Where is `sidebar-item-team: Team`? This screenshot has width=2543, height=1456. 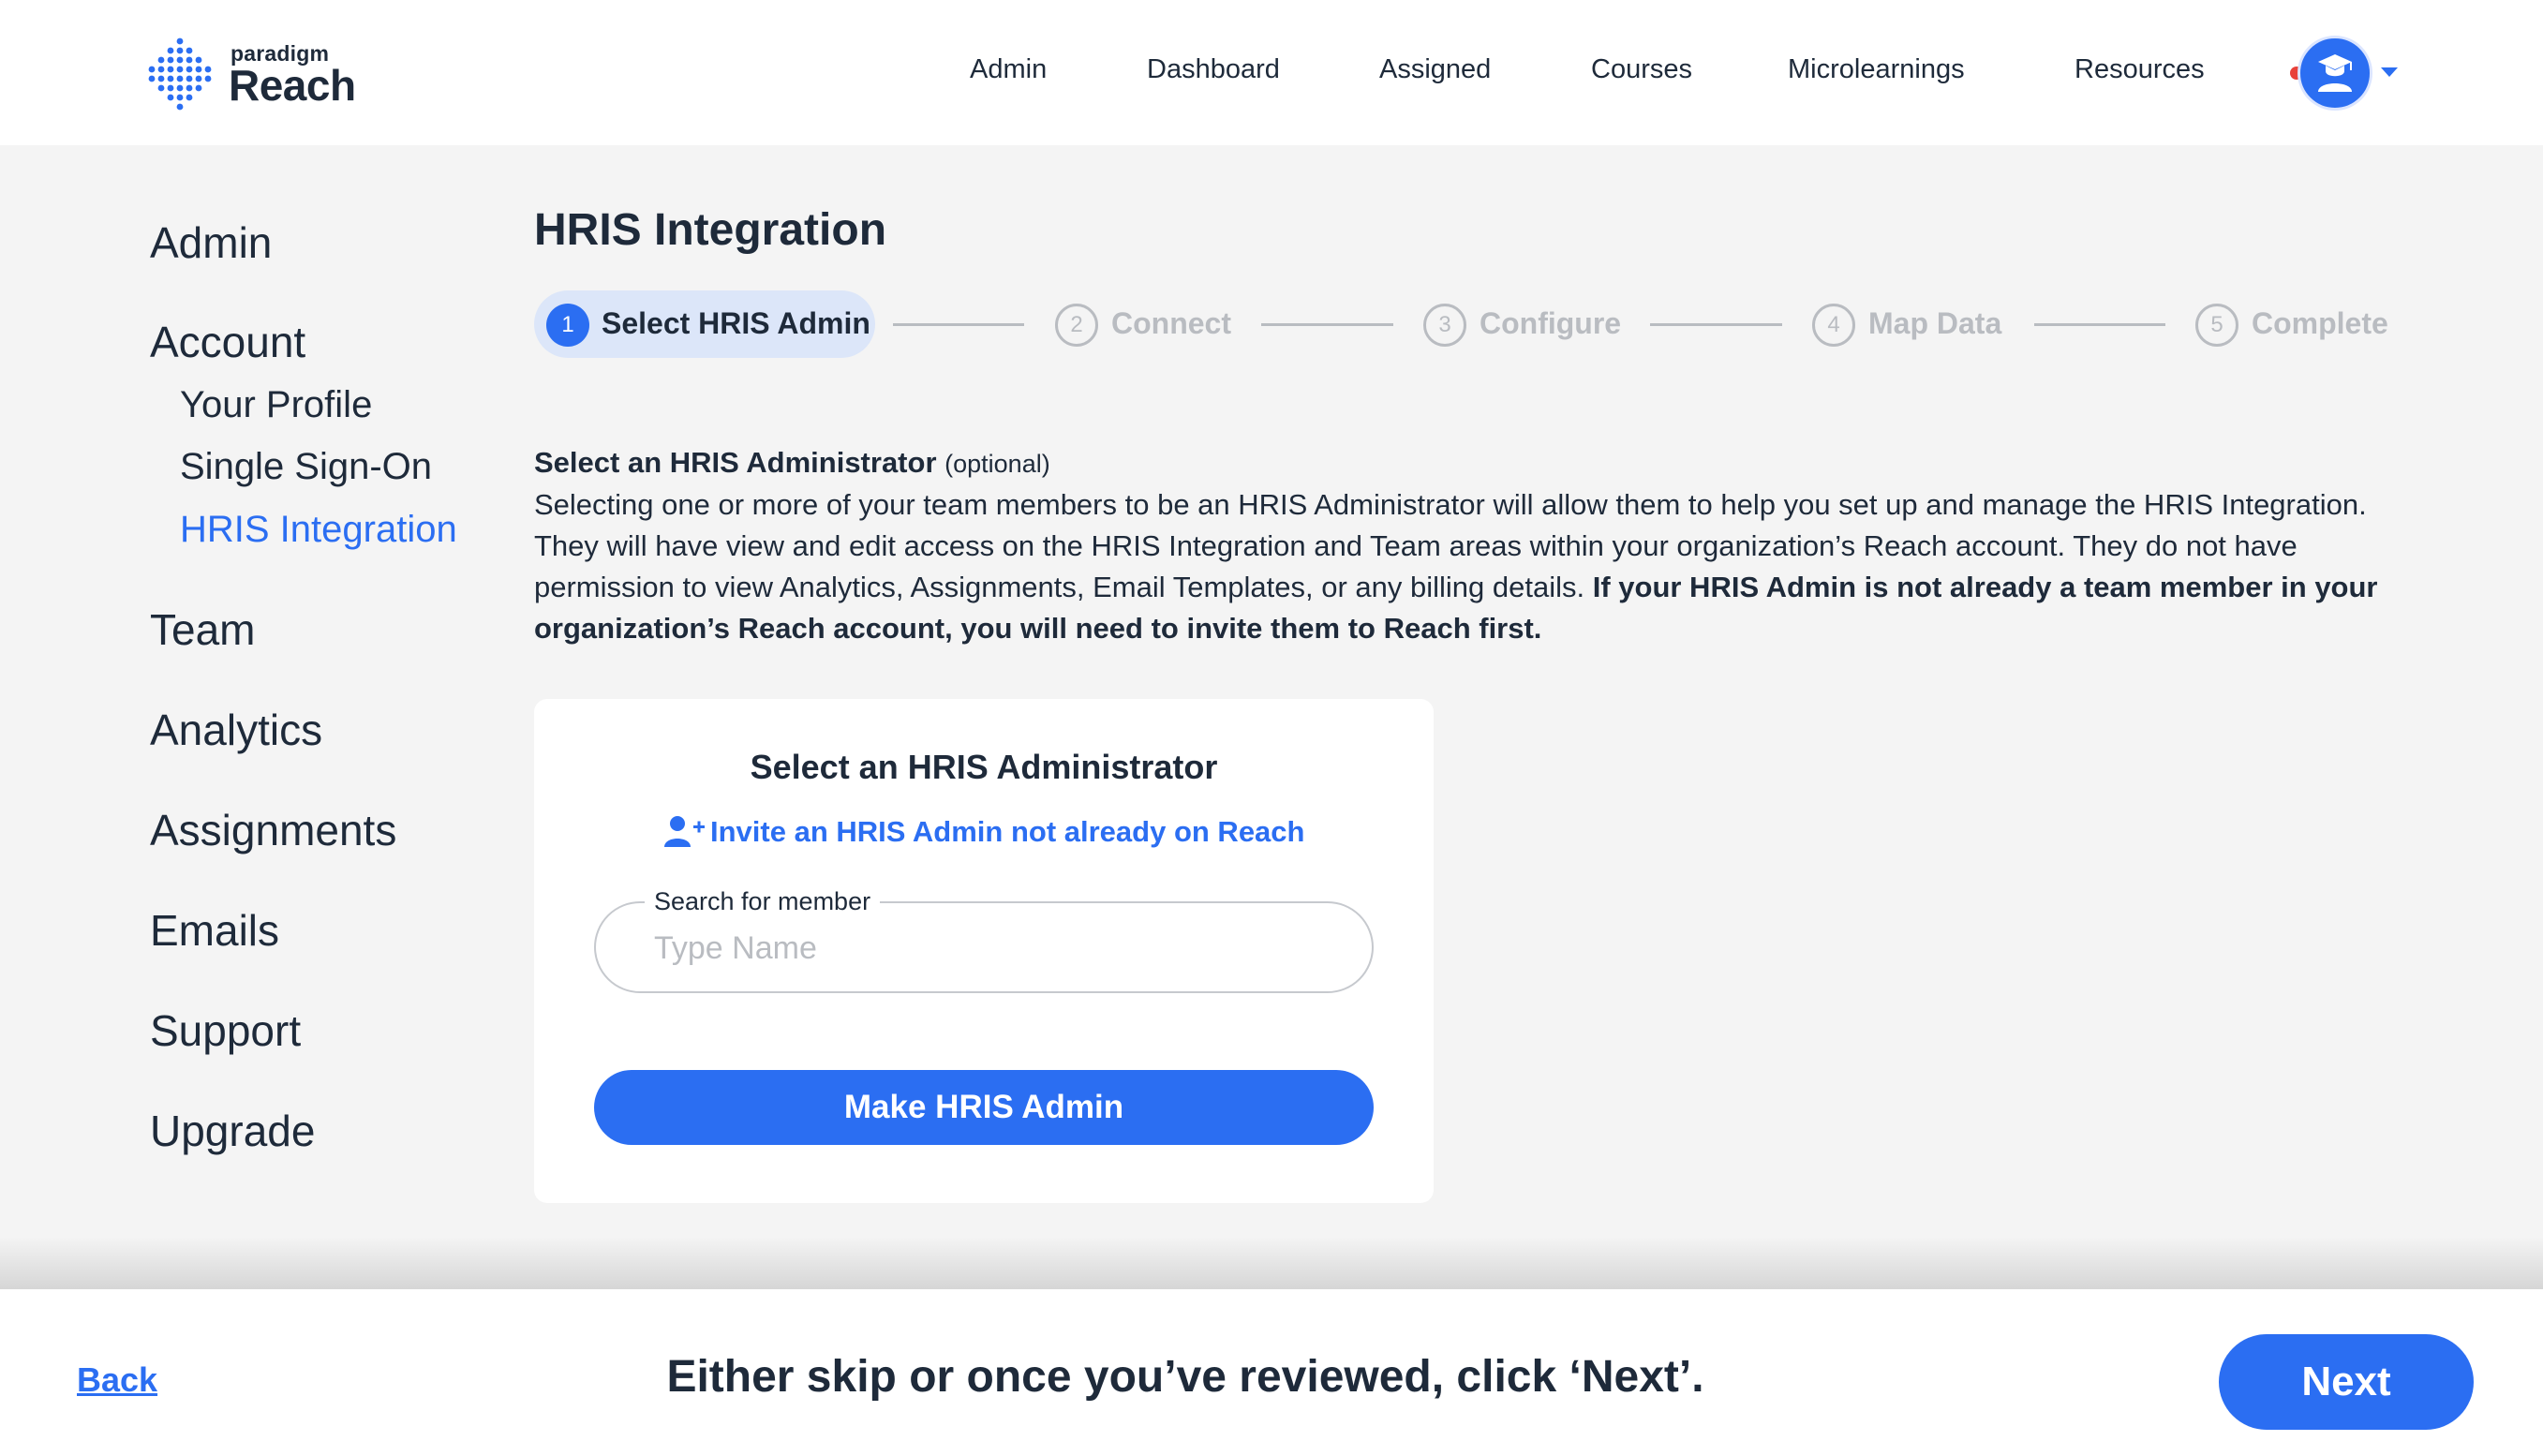
sidebar-item-team: Team is located at coordinates (202, 629).